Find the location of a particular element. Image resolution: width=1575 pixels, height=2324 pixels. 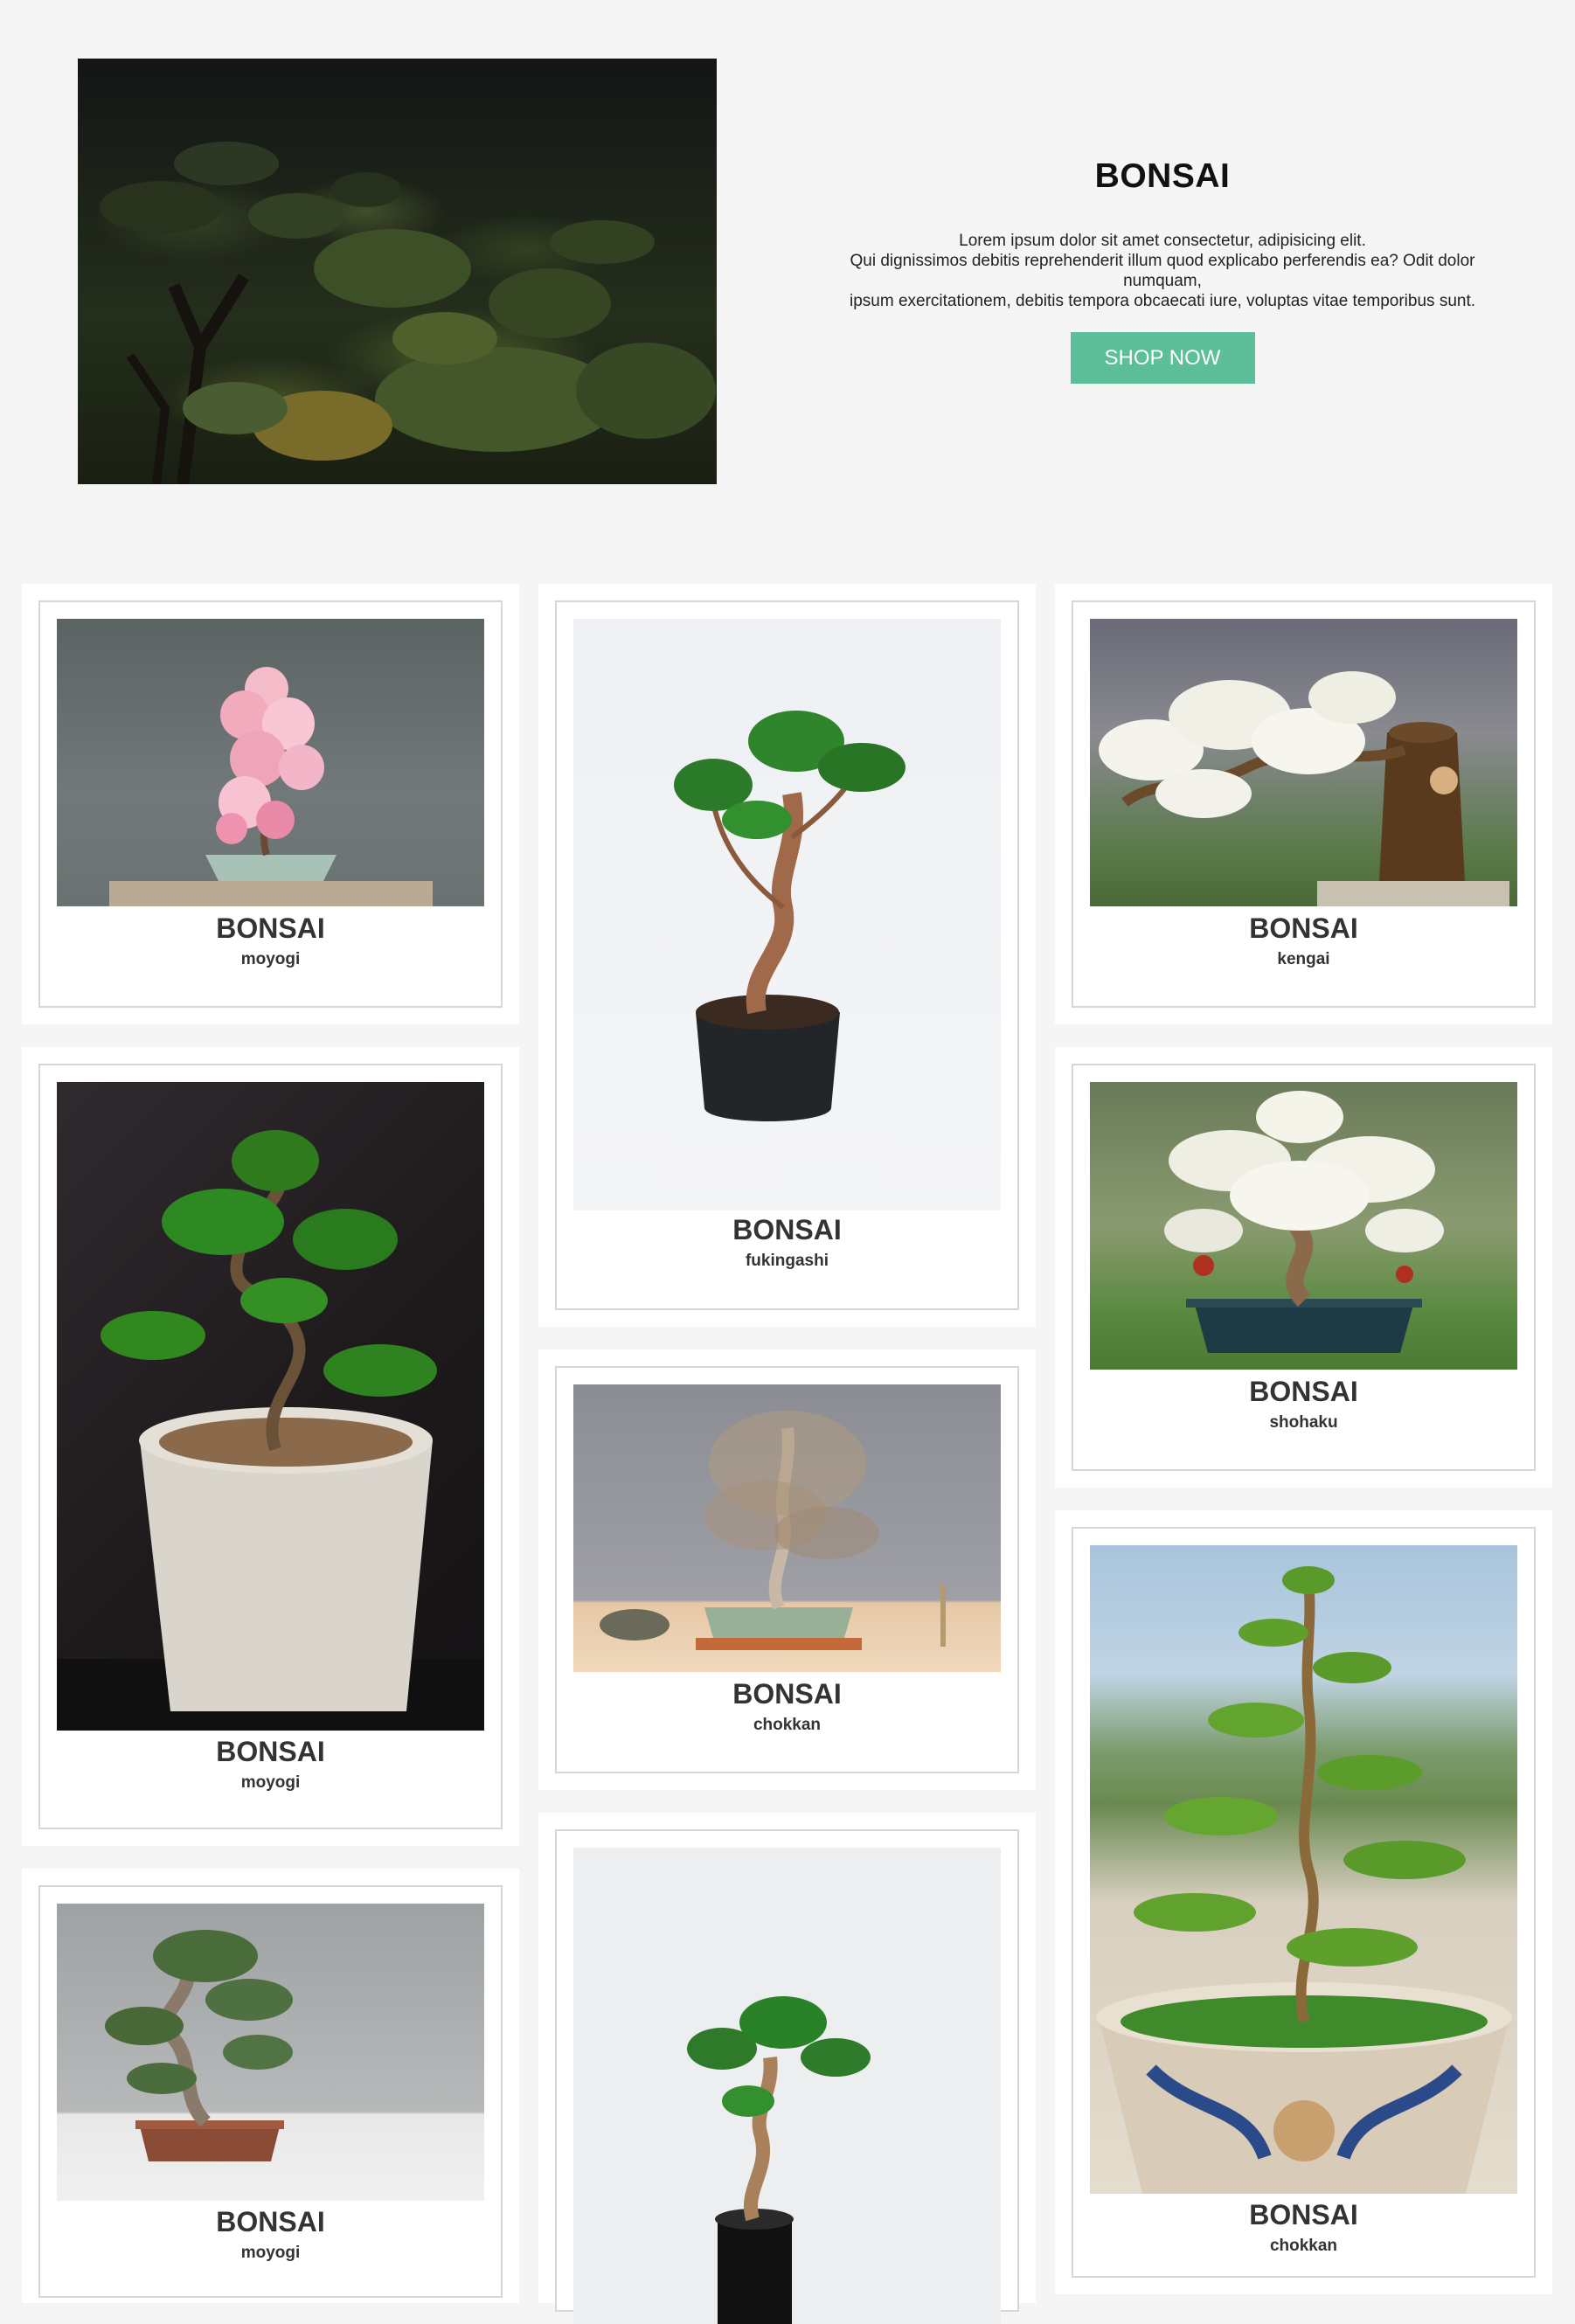

product-card-moyogi-3: BONSAI moyogi is located at coordinates (270, 2086).